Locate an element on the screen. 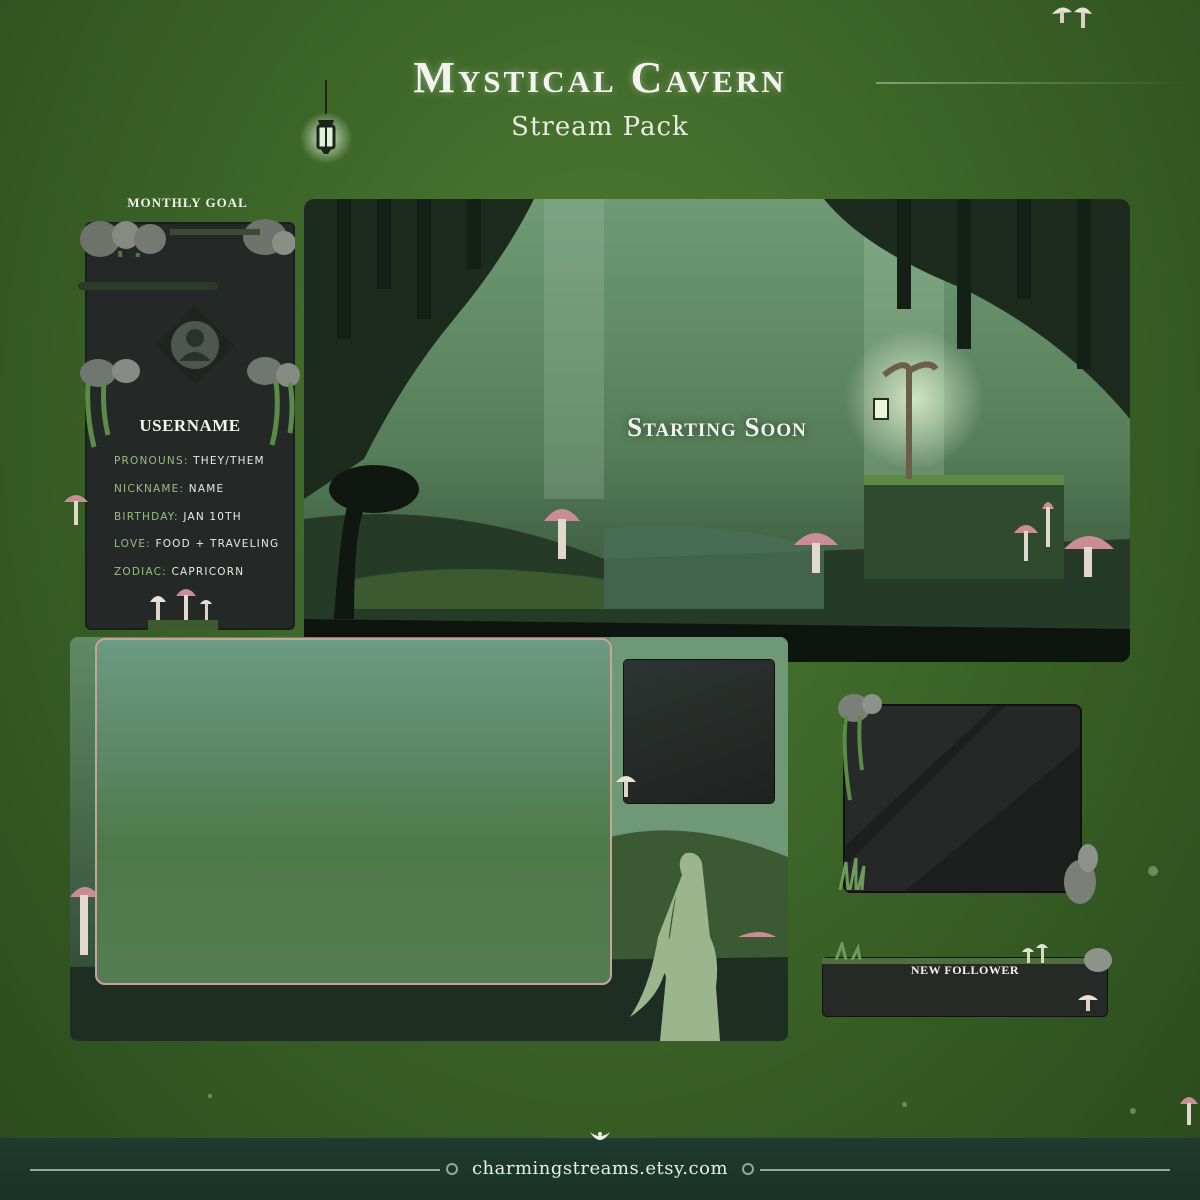 Image resolution: width=1200 pixels, height=1200 pixels. info-value: CAPRICORN is located at coordinates (208, 572).